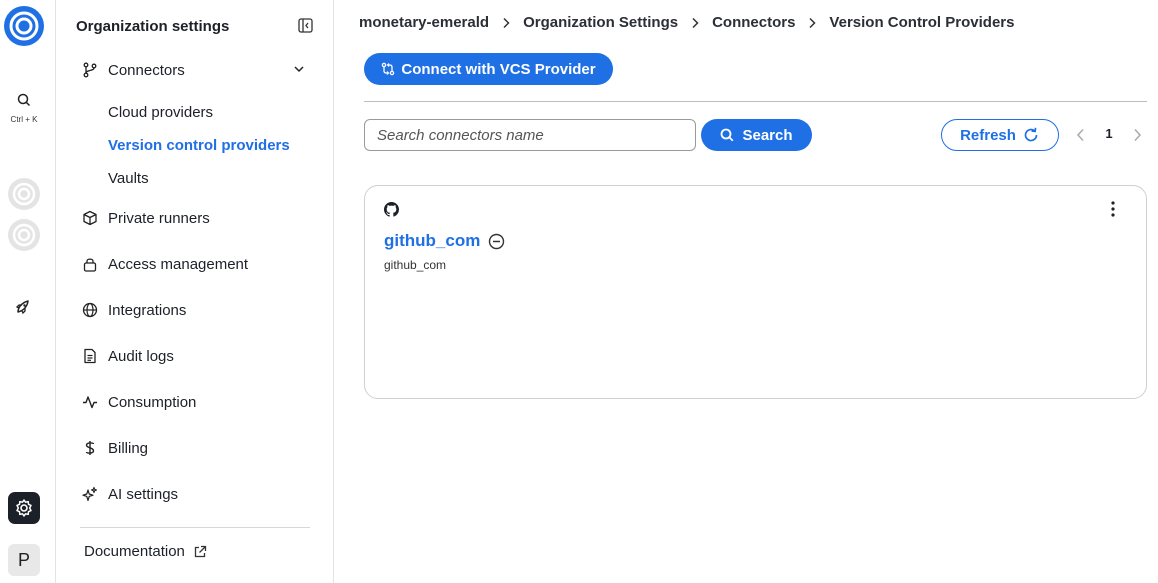 The width and height of the screenshot is (1158, 583). Describe the element at coordinates (1113, 211) in the screenshot. I see `more-vertical-icon` at that location.